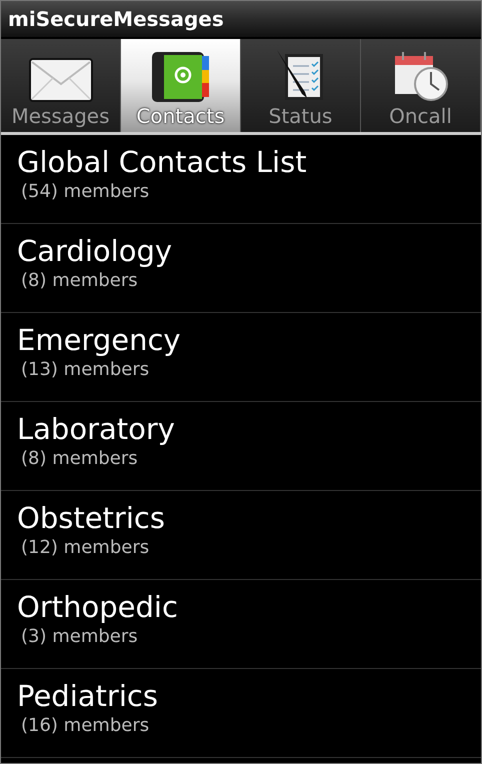  What do you see at coordinates (79, 636) in the screenshot?
I see `member-count: (3) members` at bounding box center [79, 636].